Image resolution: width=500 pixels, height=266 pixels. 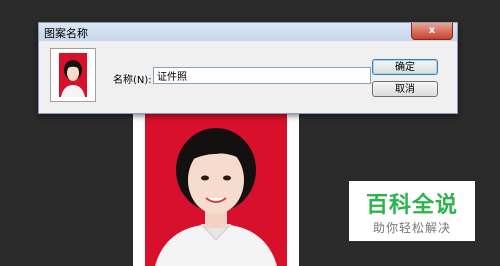 What do you see at coordinates (262, 75) in the screenshot?
I see `pattern-name-input` at bounding box center [262, 75].